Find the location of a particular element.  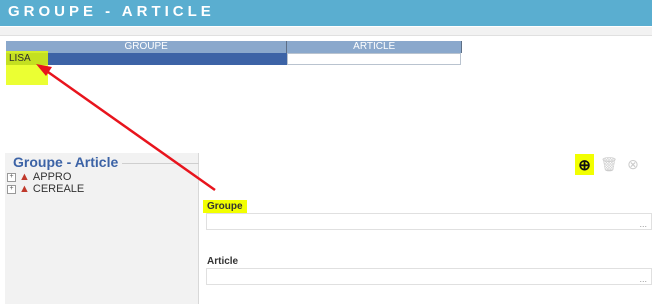

tree-node-appro: + ▲ APPRO is located at coordinates (45, 177).